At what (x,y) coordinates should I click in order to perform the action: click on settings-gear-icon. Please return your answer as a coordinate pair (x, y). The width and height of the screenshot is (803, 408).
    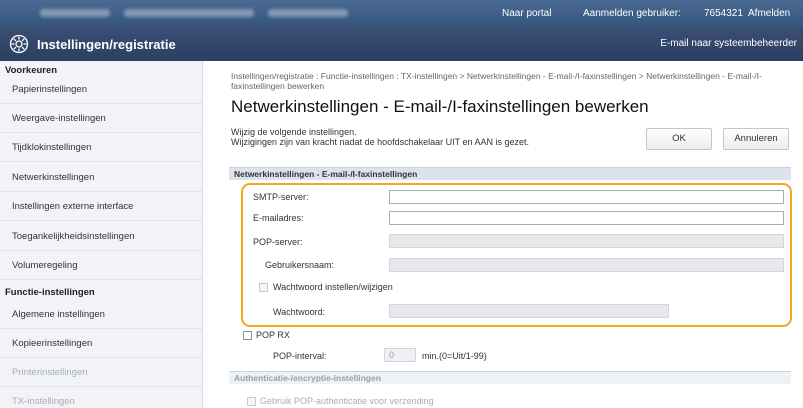
    Looking at the image, I should click on (19, 44).